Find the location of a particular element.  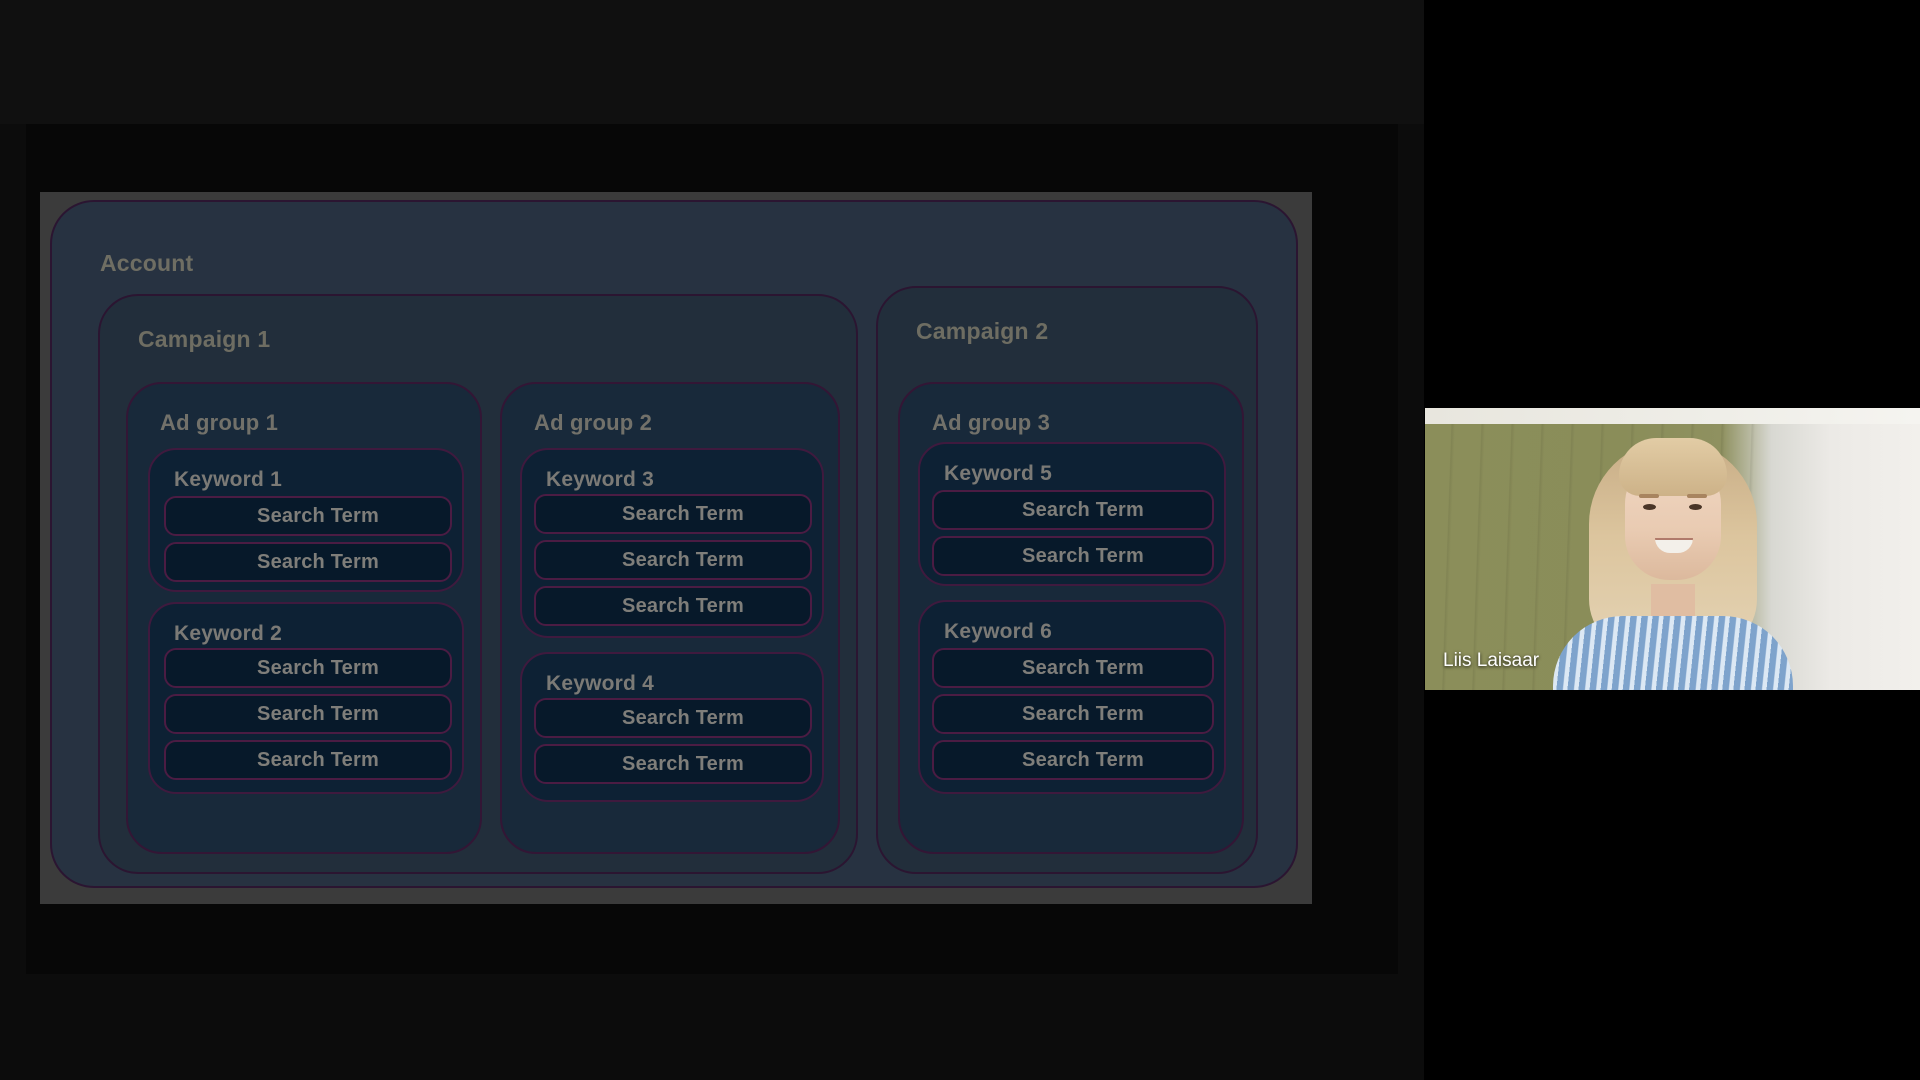

keyword-label-1: Keyword 1 is located at coordinates (228, 479).